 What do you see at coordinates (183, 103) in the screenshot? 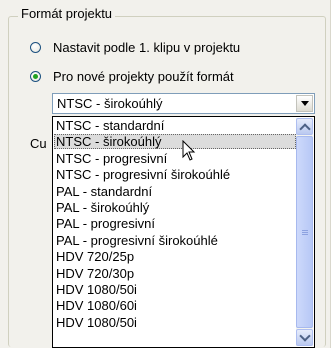
I see `format-combobox: NTSC - širokoúhlý` at bounding box center [183, 103].